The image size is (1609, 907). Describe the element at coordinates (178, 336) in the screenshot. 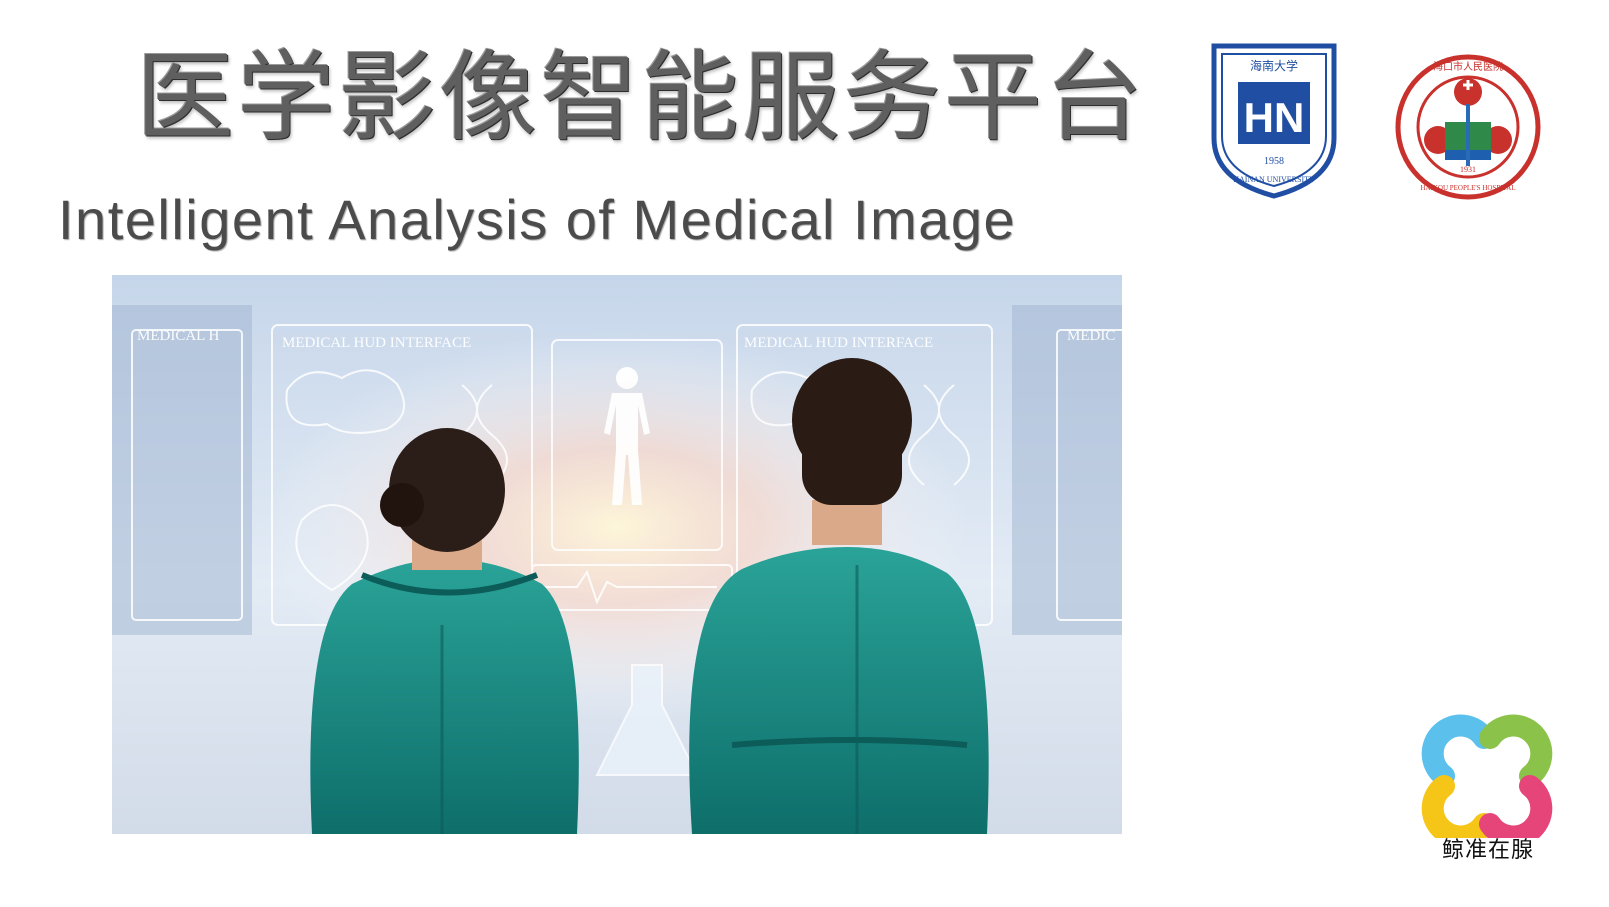

I see `hud-title-edge-left: MEDICAL H` at that location.